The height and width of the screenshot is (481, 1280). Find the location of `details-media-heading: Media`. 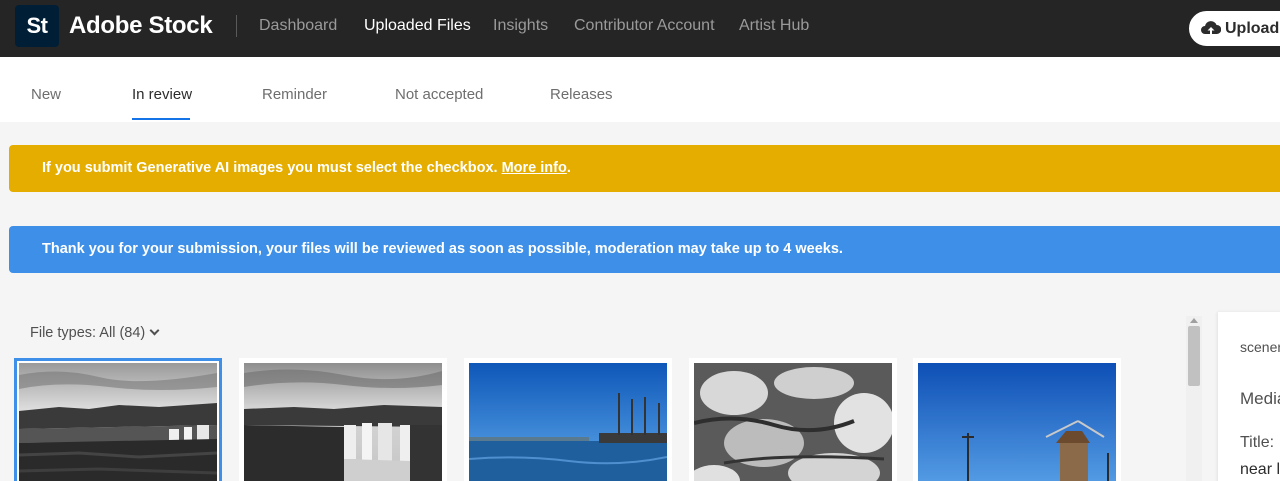

details-media-heading: Media is located at coordinates (1260, 398).